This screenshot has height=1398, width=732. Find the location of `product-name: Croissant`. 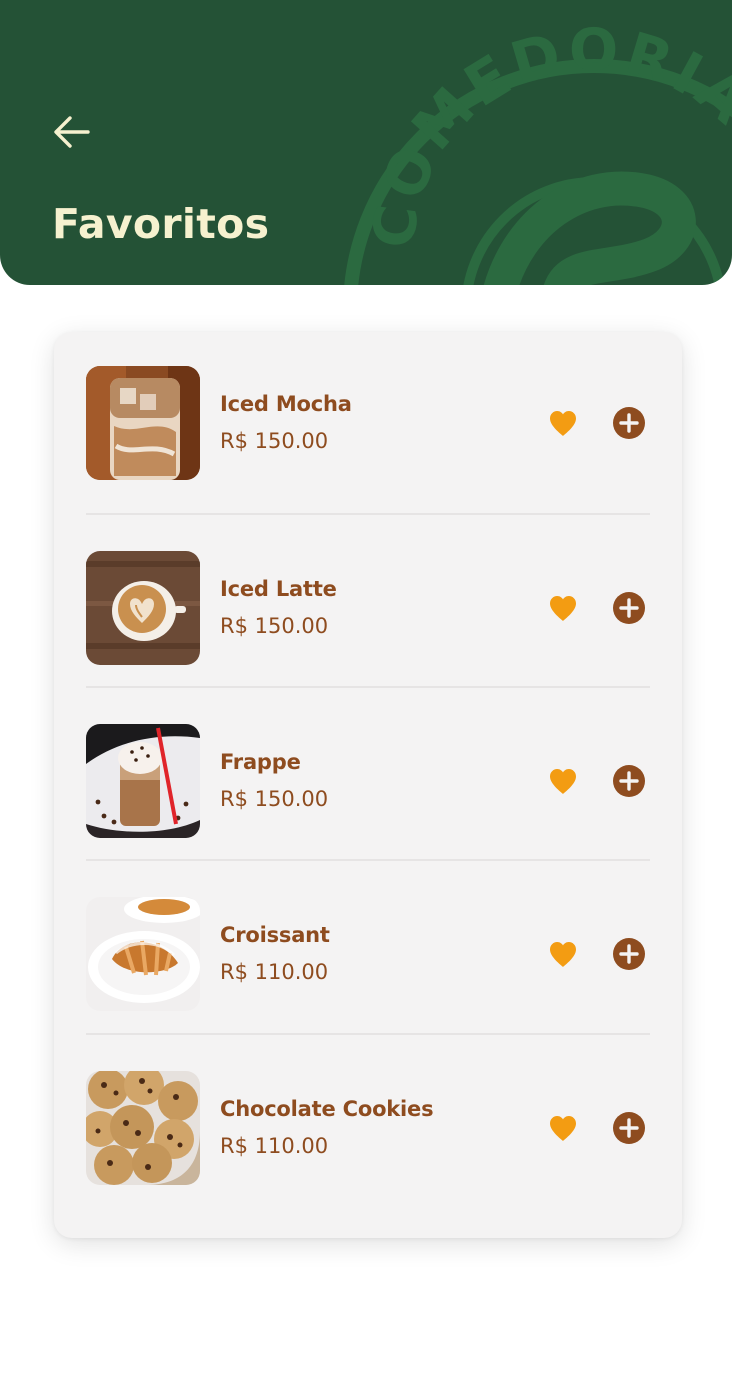

product-name: Croissant is located at coordinates (275, 935).